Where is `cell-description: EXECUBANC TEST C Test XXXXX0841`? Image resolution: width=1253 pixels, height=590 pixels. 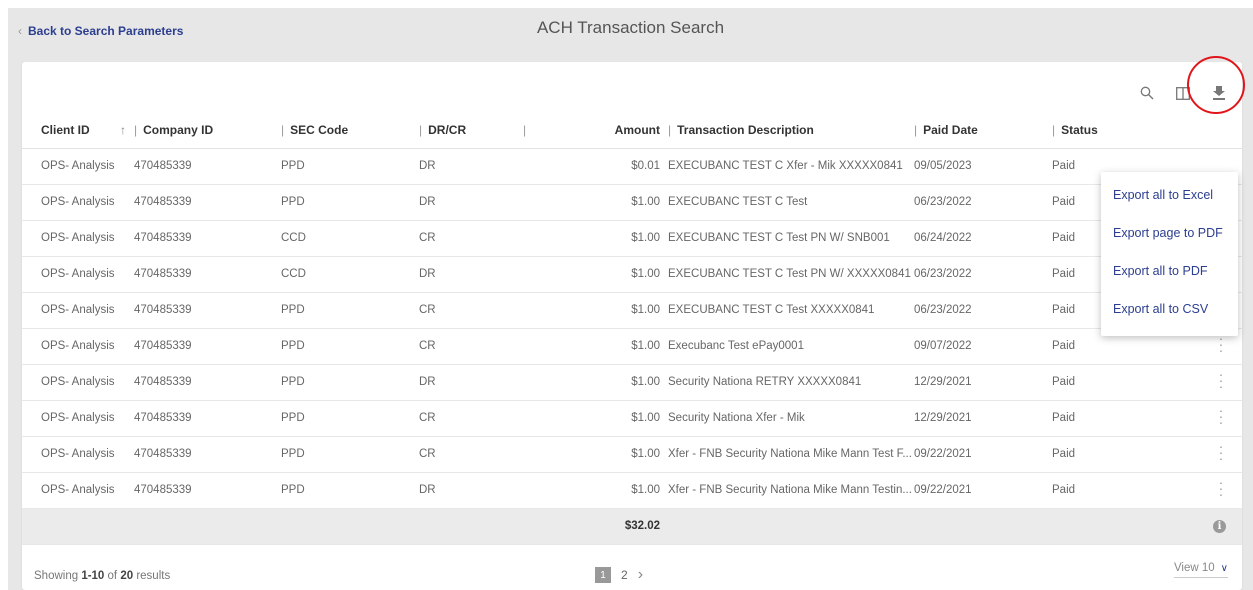 cell-description: EXECUBANC TEST C Test XXXXX0841 is located at coordinates (791, 310).